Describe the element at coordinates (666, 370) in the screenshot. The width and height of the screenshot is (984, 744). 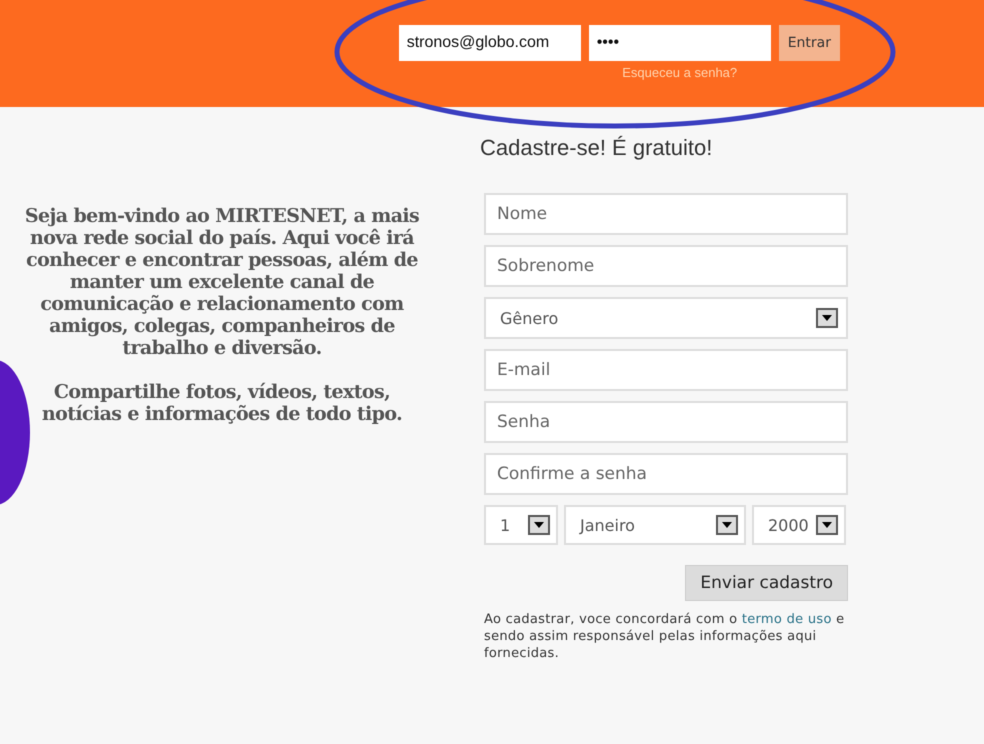
I see `input-field: E-mail` at that location.